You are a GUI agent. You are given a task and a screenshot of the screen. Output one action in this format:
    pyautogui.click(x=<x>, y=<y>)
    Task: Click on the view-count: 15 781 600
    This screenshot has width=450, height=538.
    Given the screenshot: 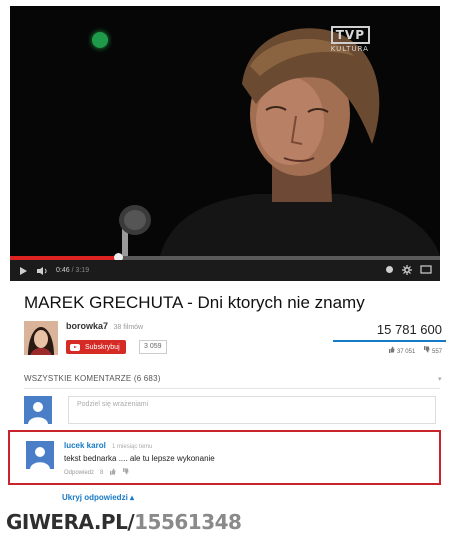 What is the action you would take?
    pyautogui.click(x=409, y=329)
    